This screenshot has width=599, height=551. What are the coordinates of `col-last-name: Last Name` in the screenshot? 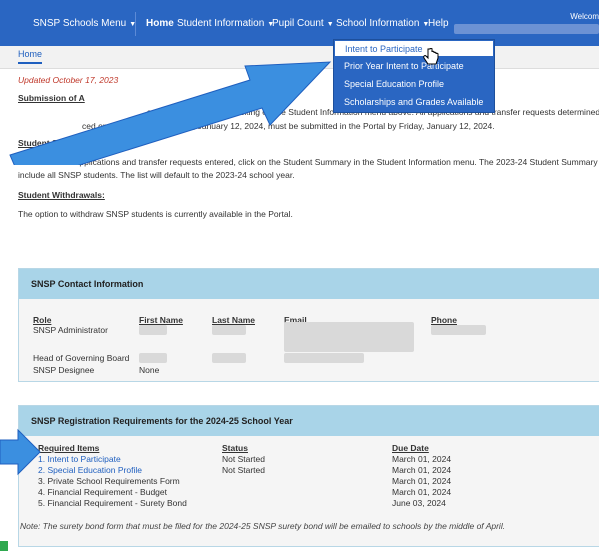 It's located at (233, 320).